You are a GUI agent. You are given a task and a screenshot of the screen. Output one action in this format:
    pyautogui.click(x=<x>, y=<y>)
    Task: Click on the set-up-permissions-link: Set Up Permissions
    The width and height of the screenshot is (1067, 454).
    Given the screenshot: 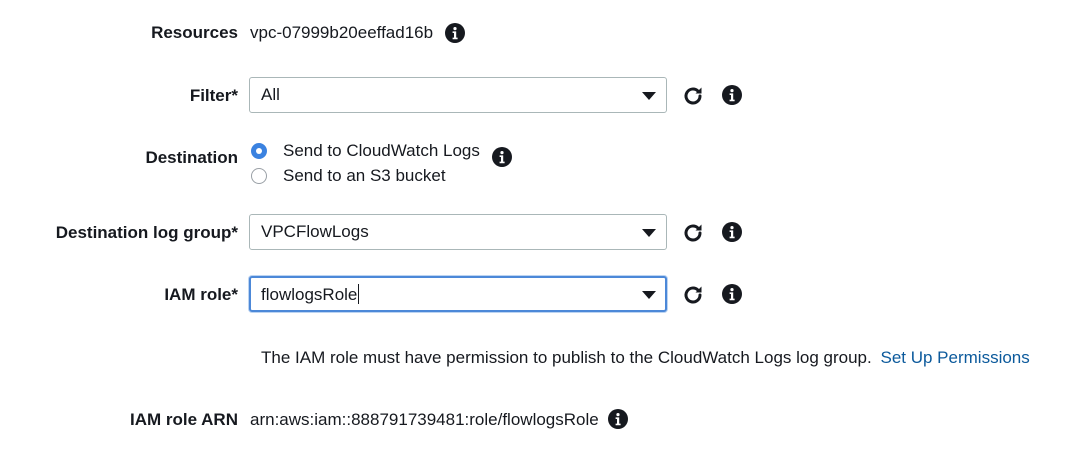 What is the action you would take?
    pyautogui.click(x=954, y=357)
    